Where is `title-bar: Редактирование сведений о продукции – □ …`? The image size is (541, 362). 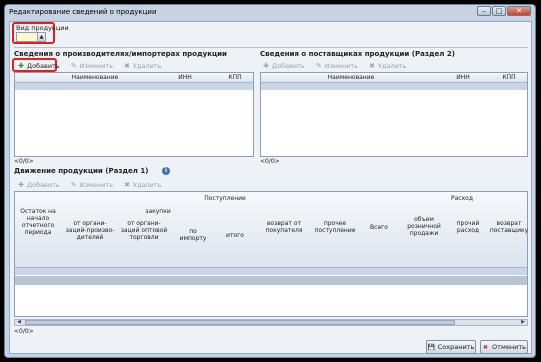 title-bar: Редактирование сведений о продукции – □ … is located at coordinates (270, 13).